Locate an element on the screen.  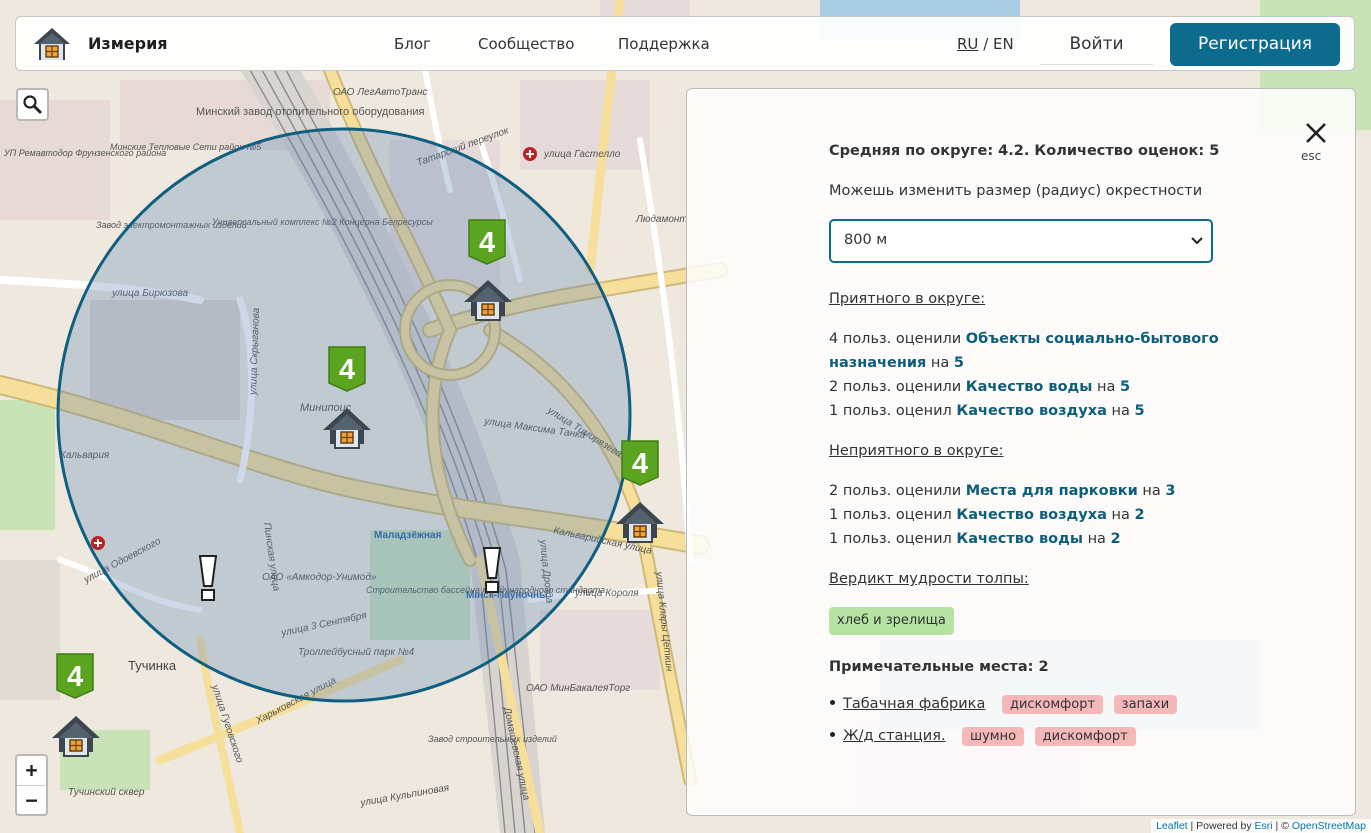
nav-support-link: Поддержка is located at coordinates (664, 44).